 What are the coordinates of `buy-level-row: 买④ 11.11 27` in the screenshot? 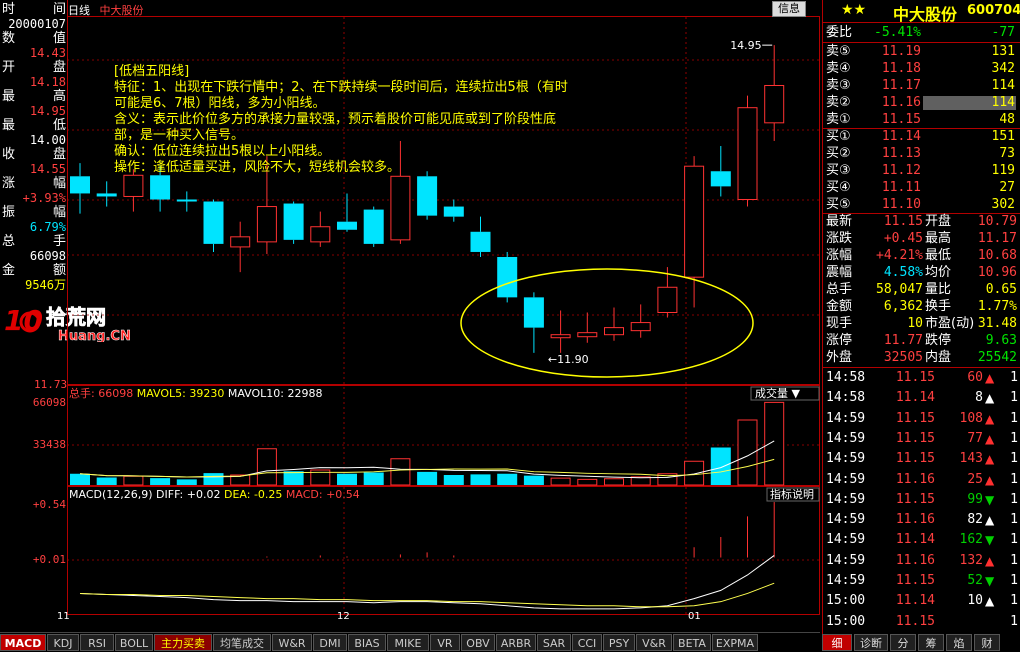 It's located at (921, 188).